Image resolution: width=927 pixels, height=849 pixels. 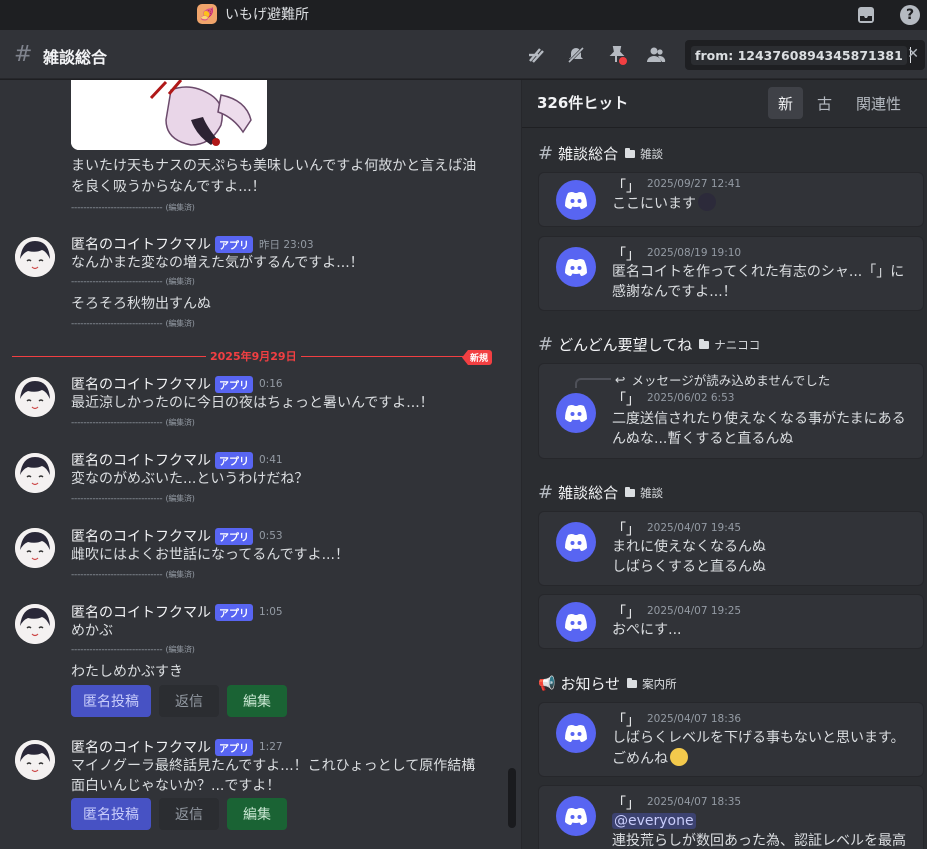 What do you see at coordinates (799, 55) in the screenshot?
I see `search-query-chip: from: 1243760894345871381` at bounding box center [799, 55].